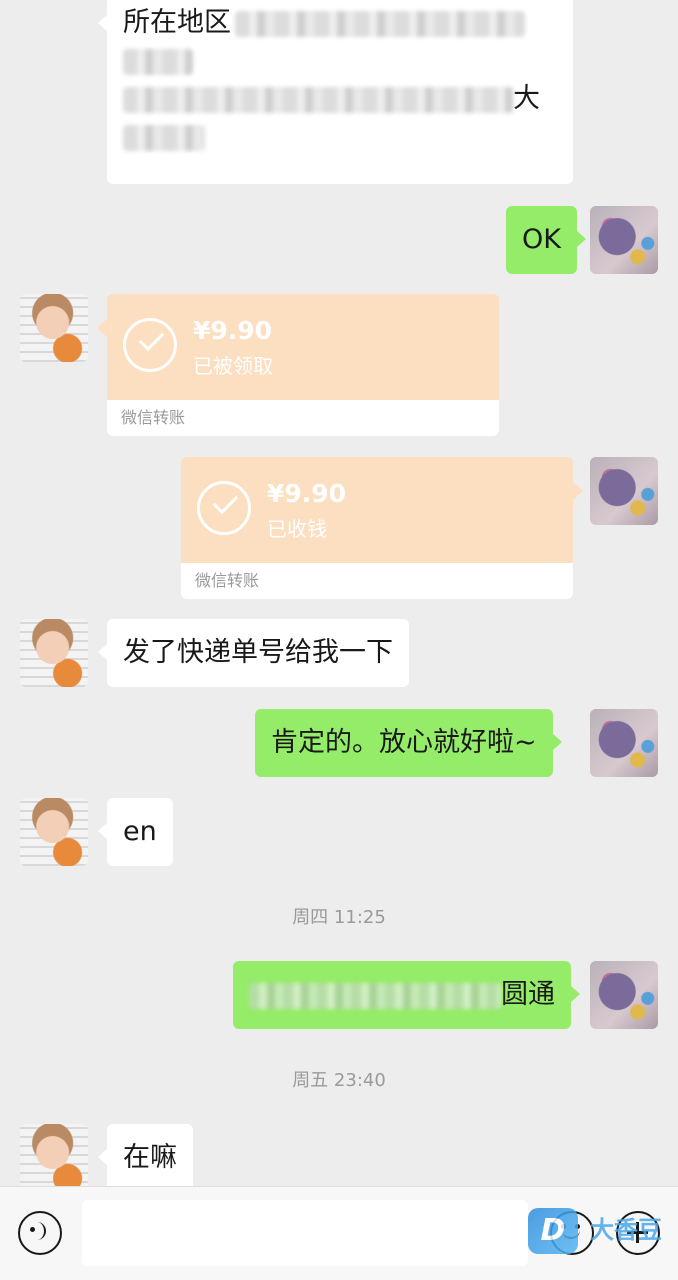 This screenshot has width=678, height=1280. What do you see at coordinates (150, 1157) in the screenshot?
I see `message-text: 在嘛` at bounding box center [150, 1157].